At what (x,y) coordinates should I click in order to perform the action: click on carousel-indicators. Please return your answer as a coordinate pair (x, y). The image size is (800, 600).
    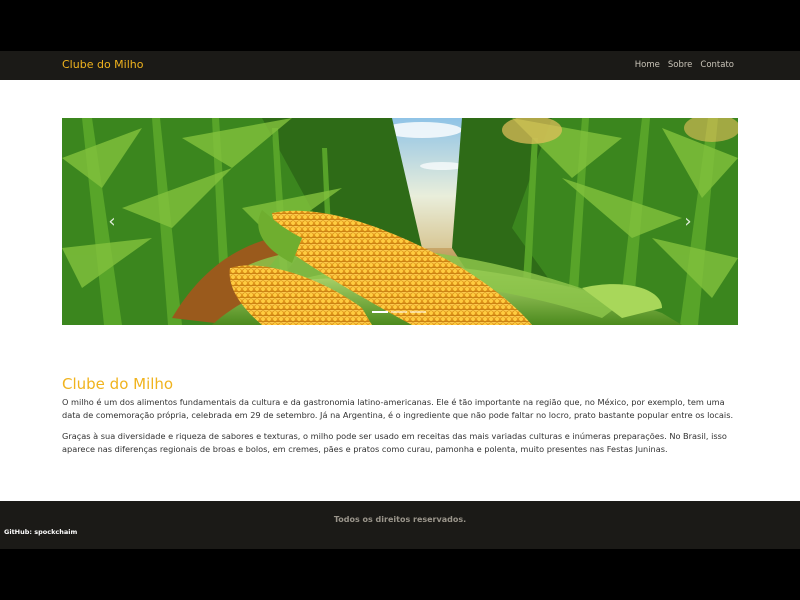
    Looking at the image, I should click on (399, 312).